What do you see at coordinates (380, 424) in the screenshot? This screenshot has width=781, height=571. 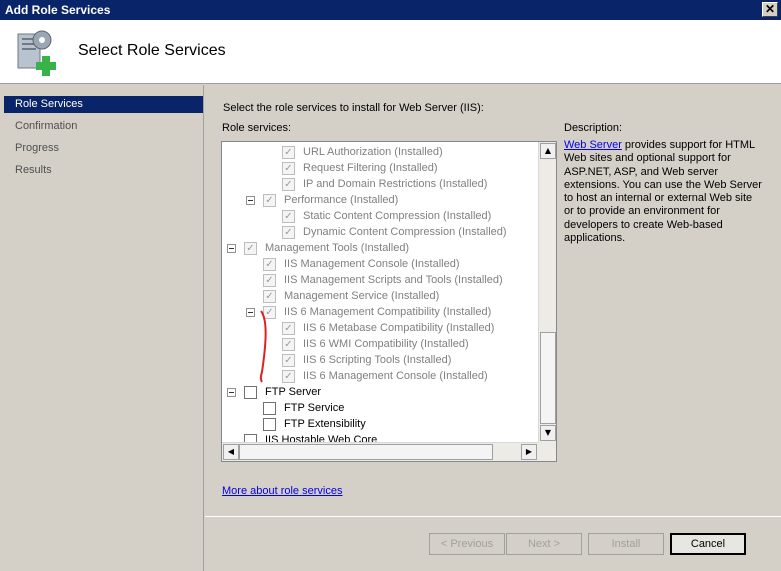 I see `tree-item: FTP Extensibility` at bounding box center [380, 424].